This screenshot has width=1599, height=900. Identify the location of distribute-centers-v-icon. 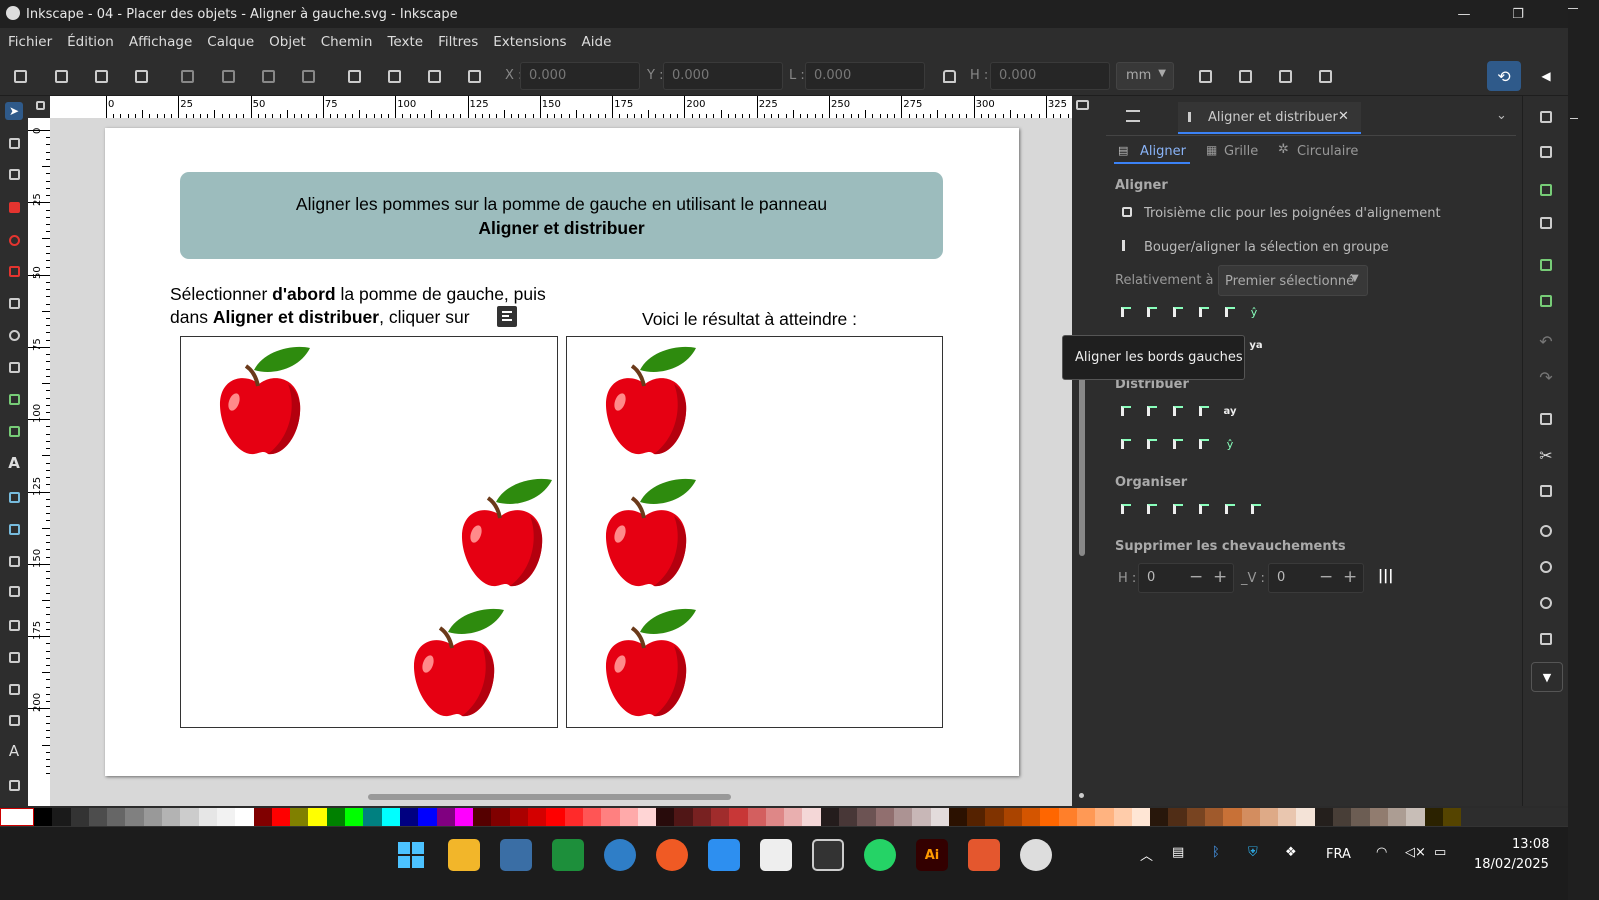
(1152, 444).